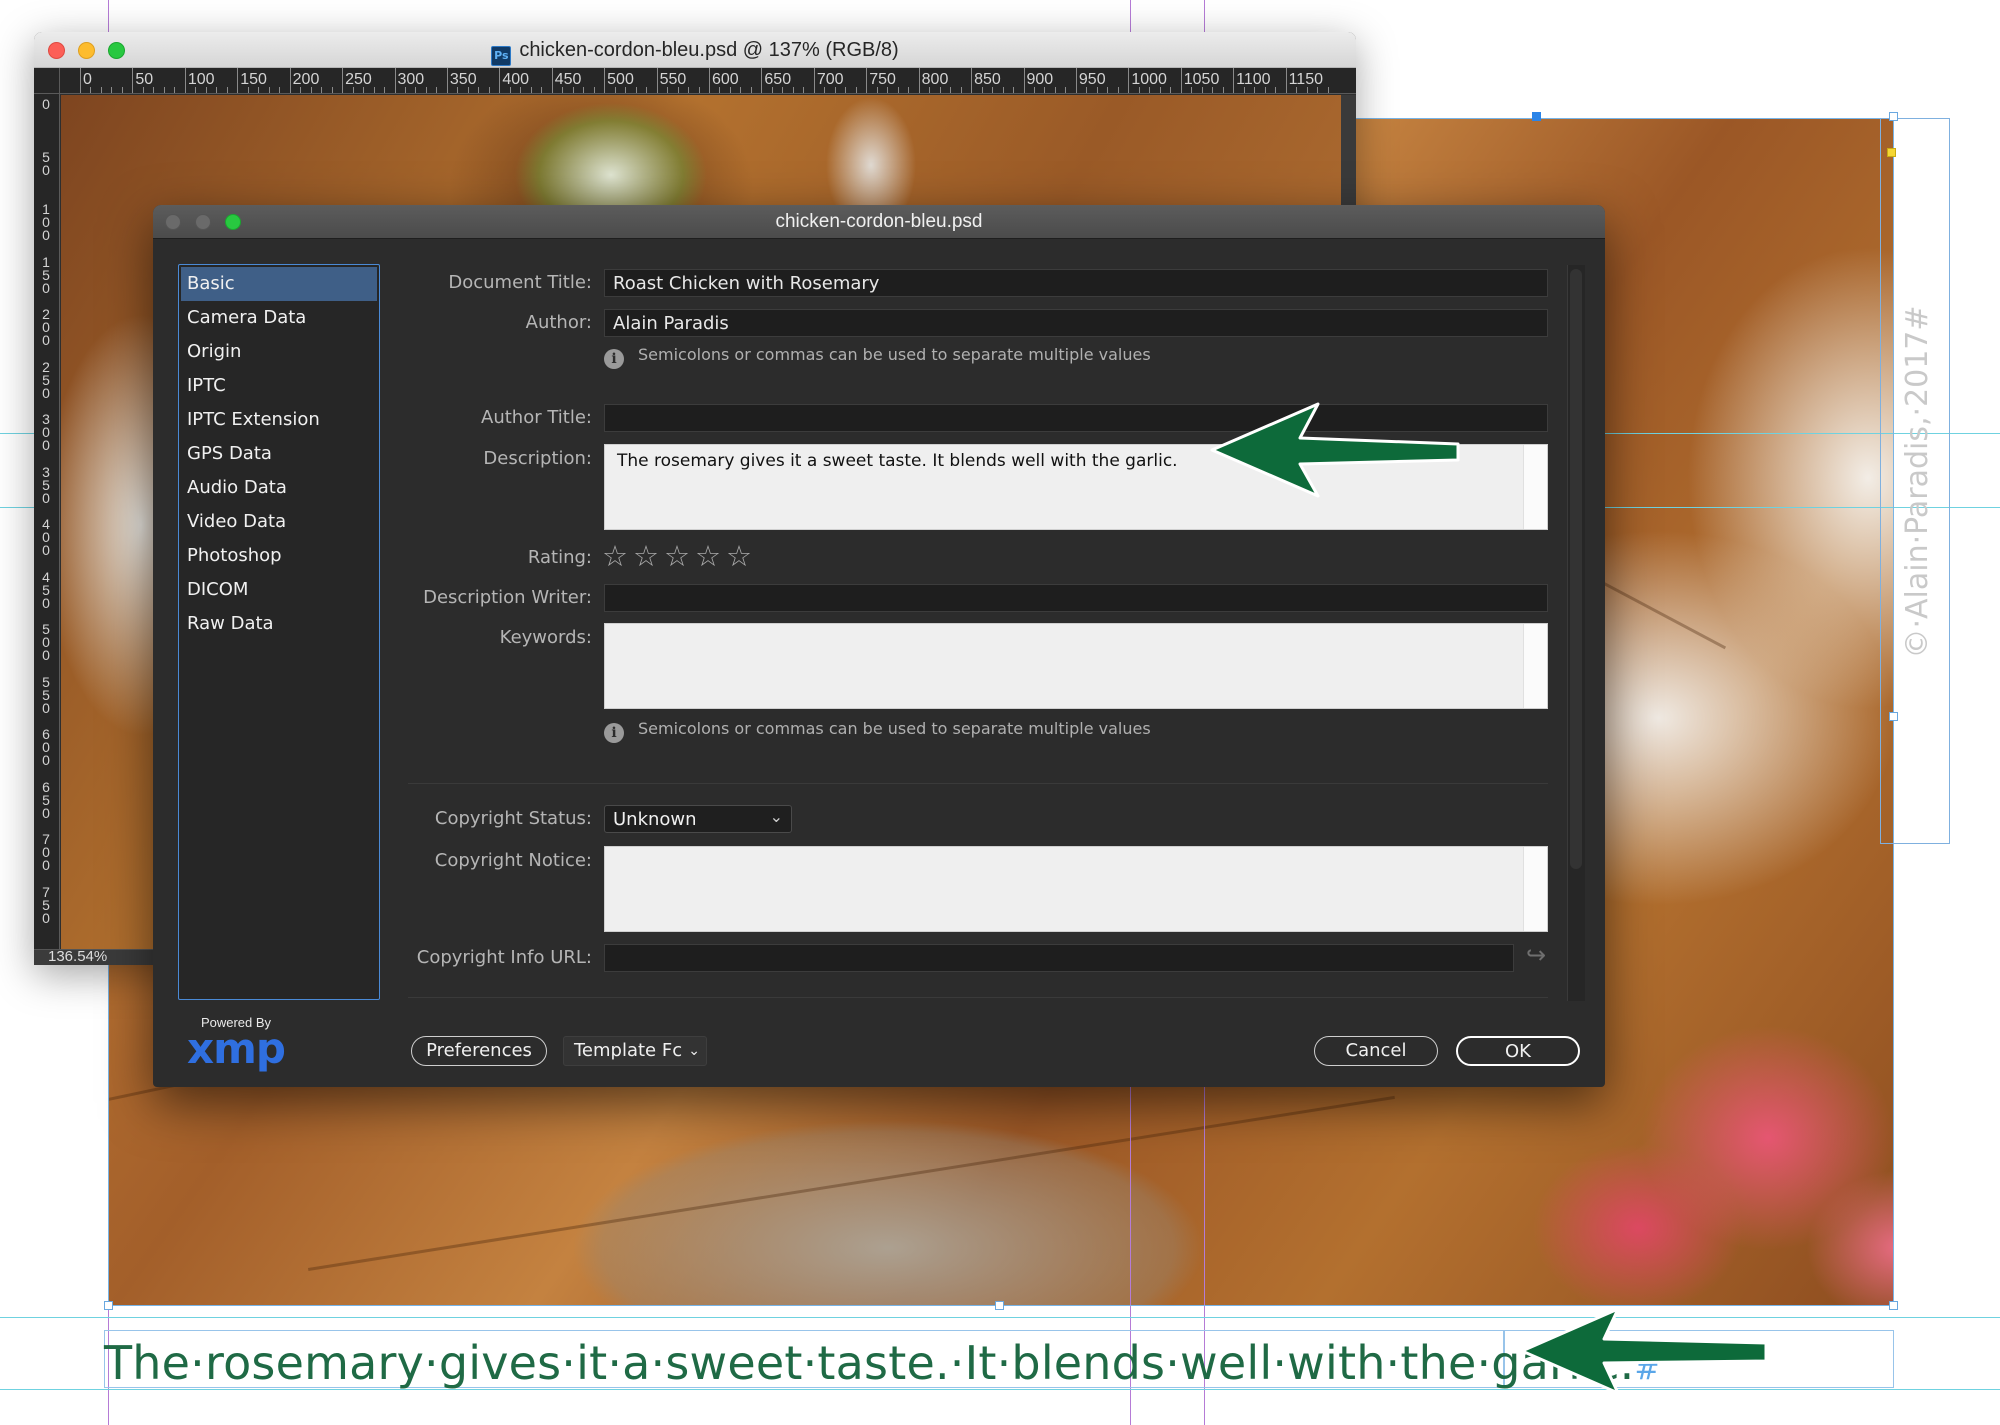 Image resolution: width=2000 pixels, height=1425 pixels. What do you see at coordinates (46, 537) in the screenshot?
I see `ruler-label: 400` at bounding box center [46, 537].